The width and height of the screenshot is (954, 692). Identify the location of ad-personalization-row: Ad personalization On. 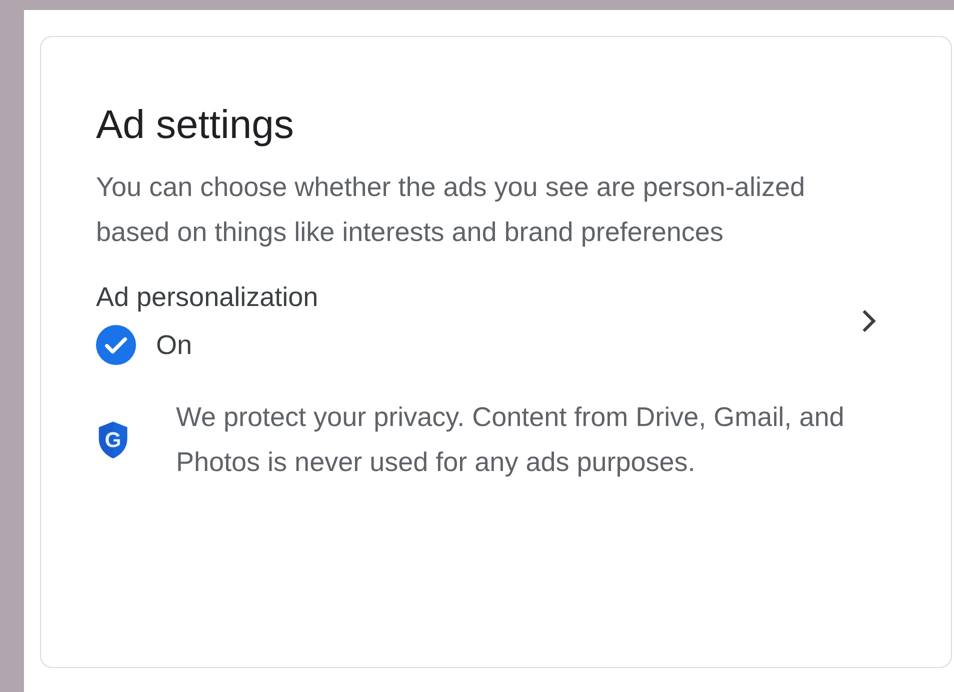
(495, 321).